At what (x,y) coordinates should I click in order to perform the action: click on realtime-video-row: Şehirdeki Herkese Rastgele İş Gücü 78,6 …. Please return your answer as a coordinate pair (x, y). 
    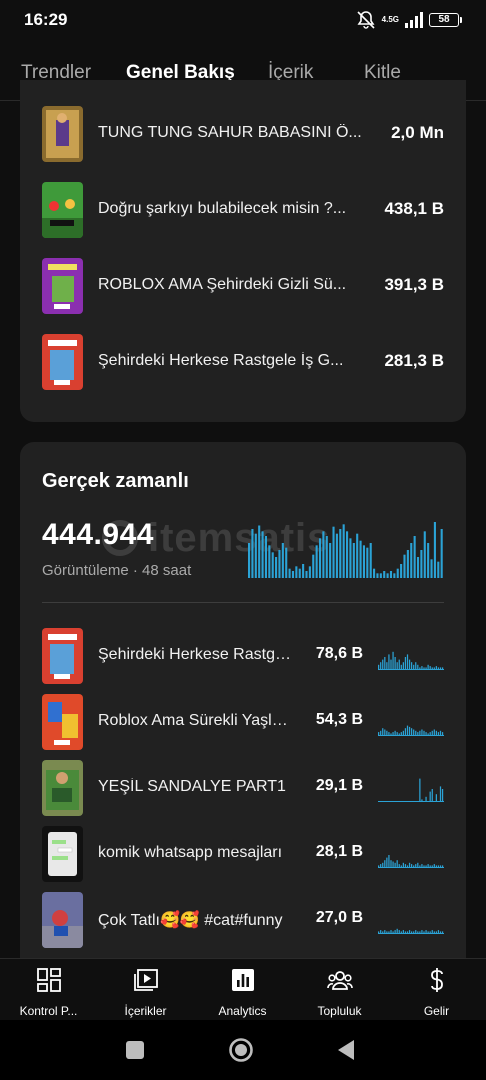
    Looking at the image, I should click on (243, 656).